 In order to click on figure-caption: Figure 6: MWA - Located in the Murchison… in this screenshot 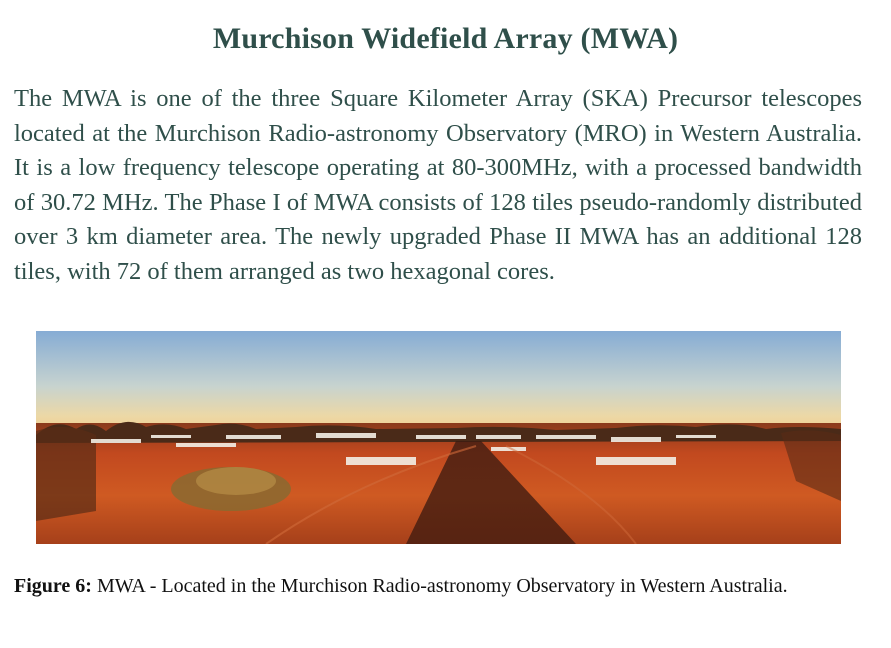, I will do `click(438, 586)`.